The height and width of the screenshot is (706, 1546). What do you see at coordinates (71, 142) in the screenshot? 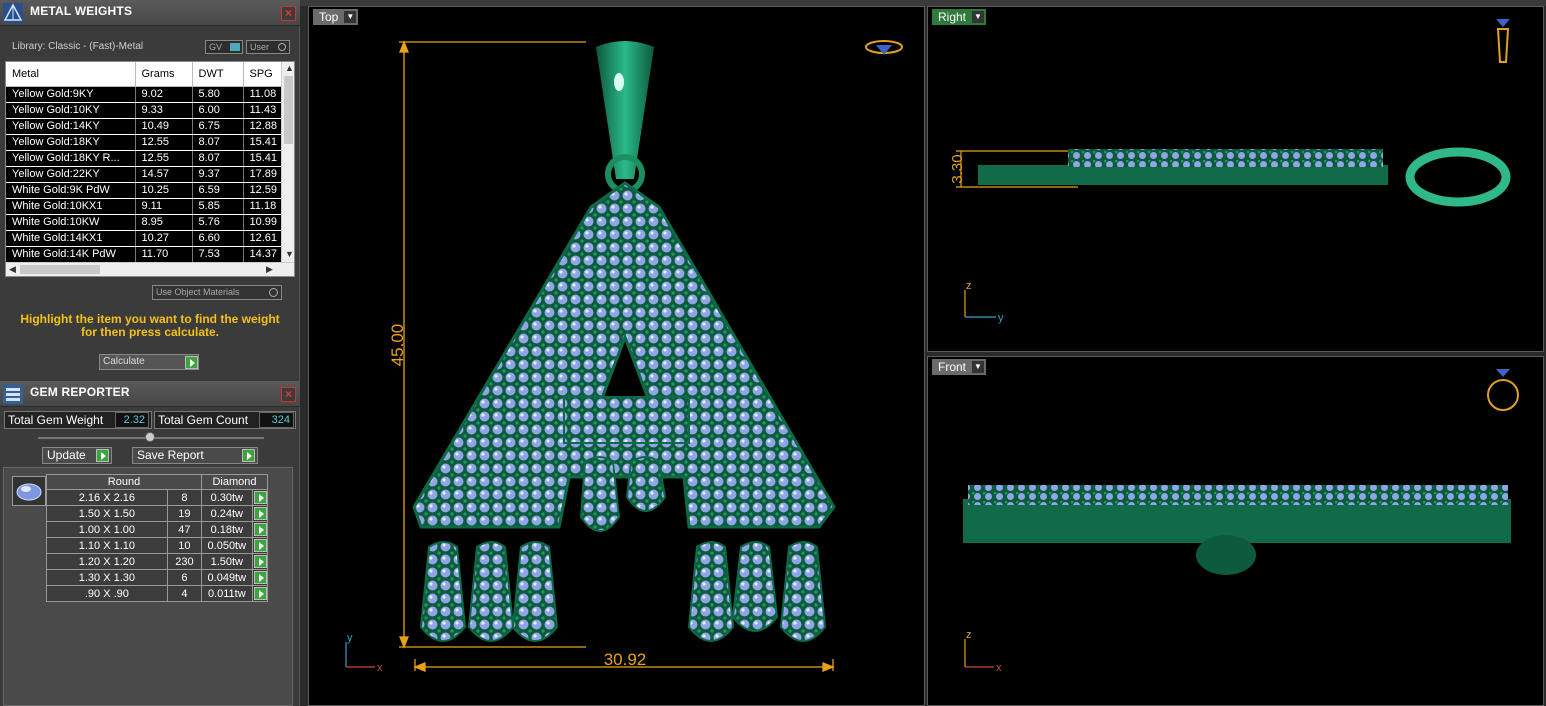
I see `metal-cell: Yellow Gold:18KY` at bounding box center [71, 142].